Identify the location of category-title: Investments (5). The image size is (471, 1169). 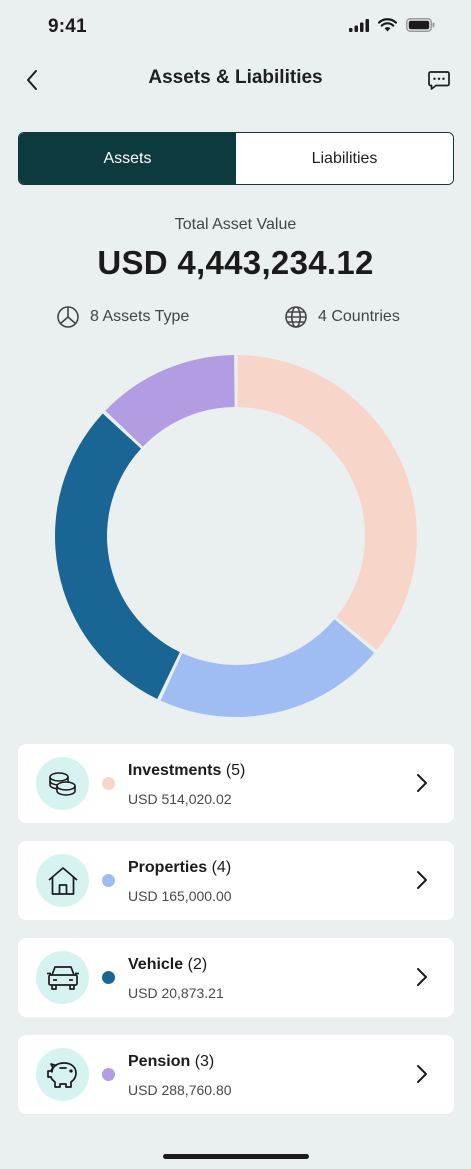
(186, 771).